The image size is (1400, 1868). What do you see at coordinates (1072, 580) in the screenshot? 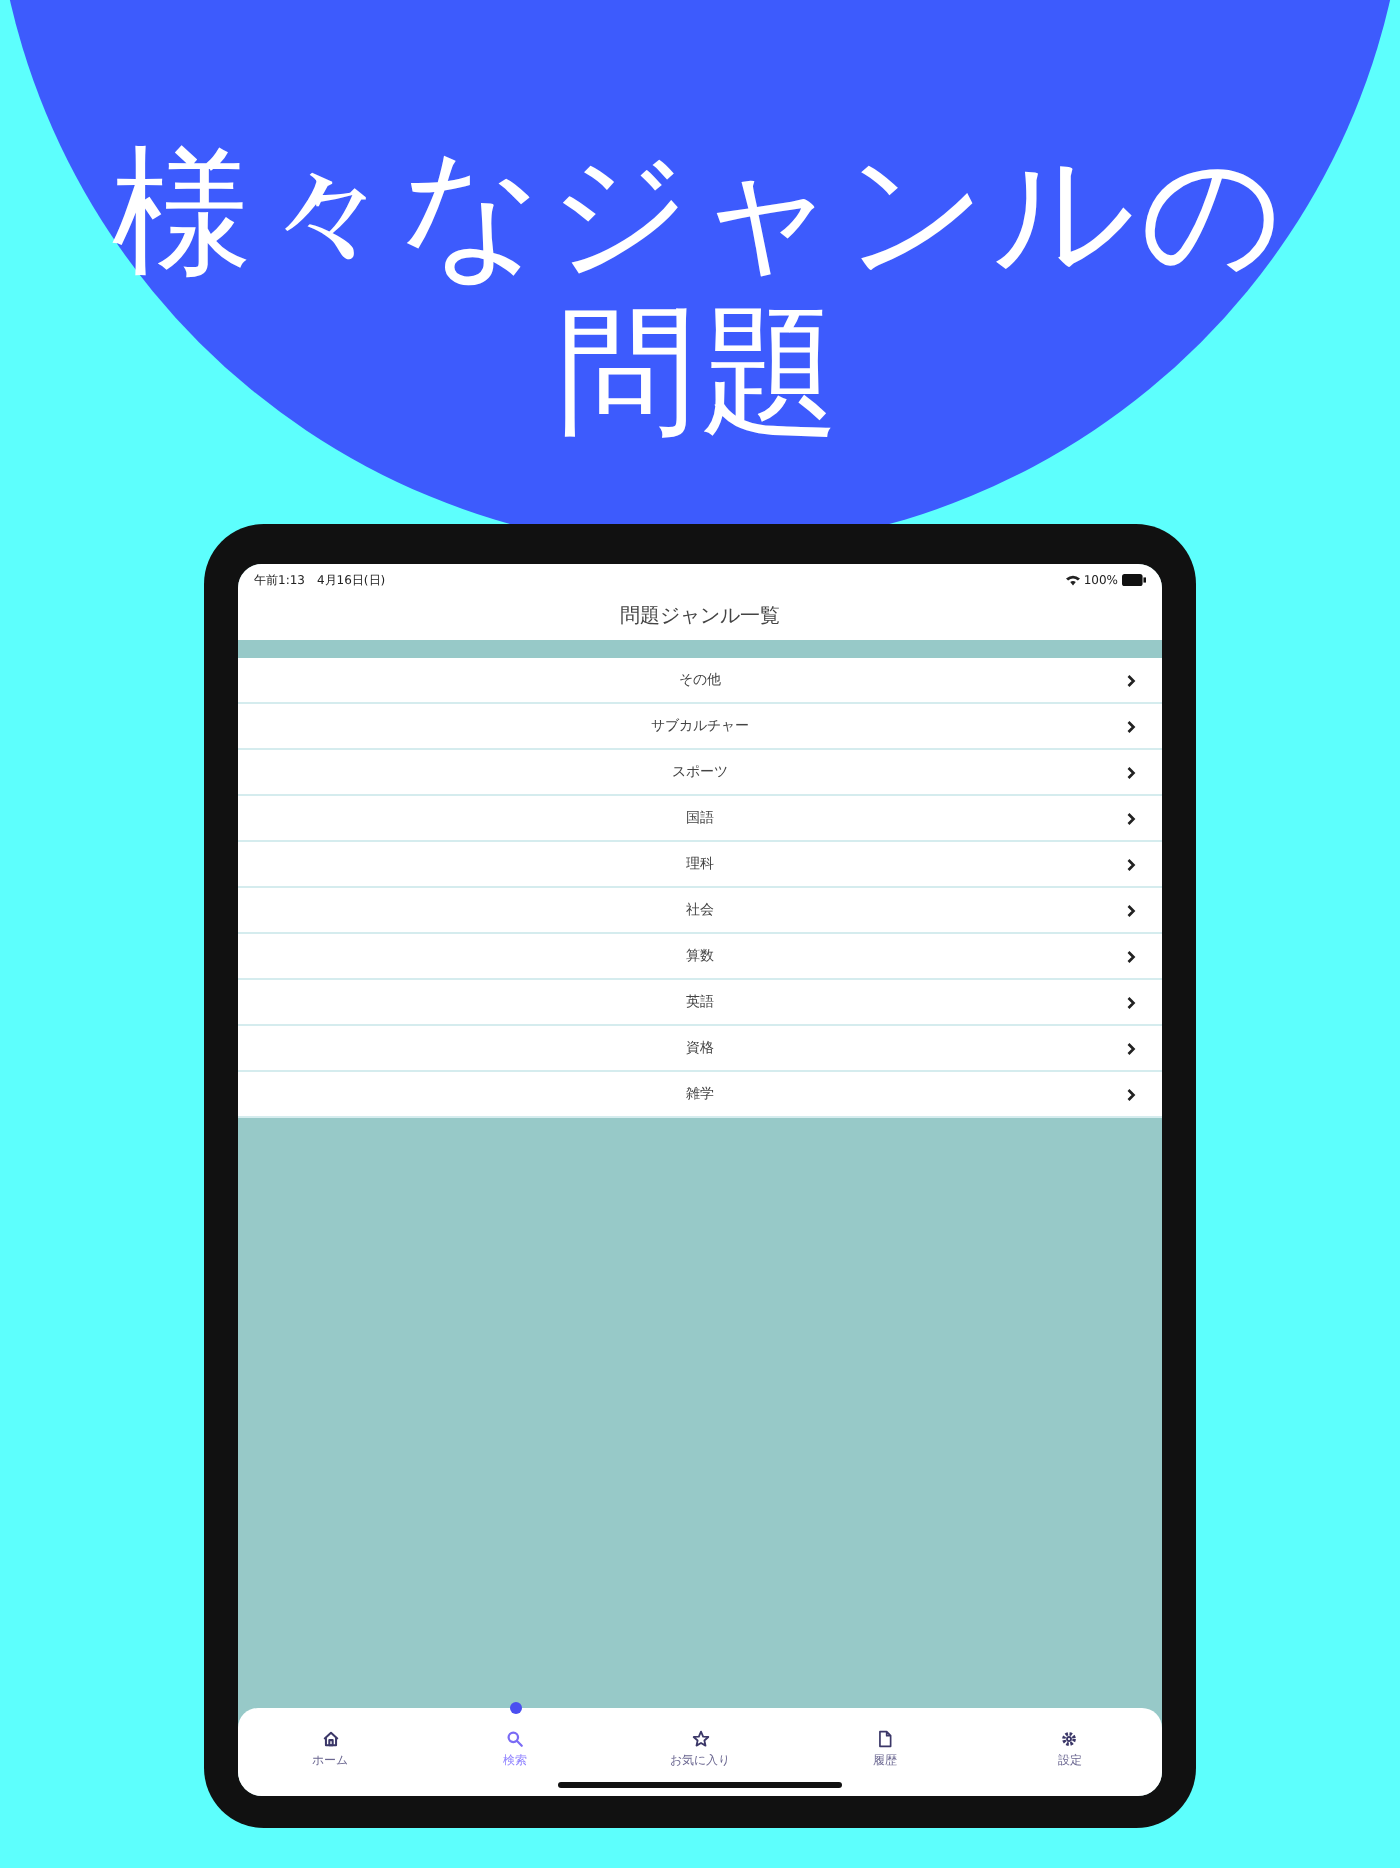
I see `wifi-icon` at bounding box center [1072, 580].